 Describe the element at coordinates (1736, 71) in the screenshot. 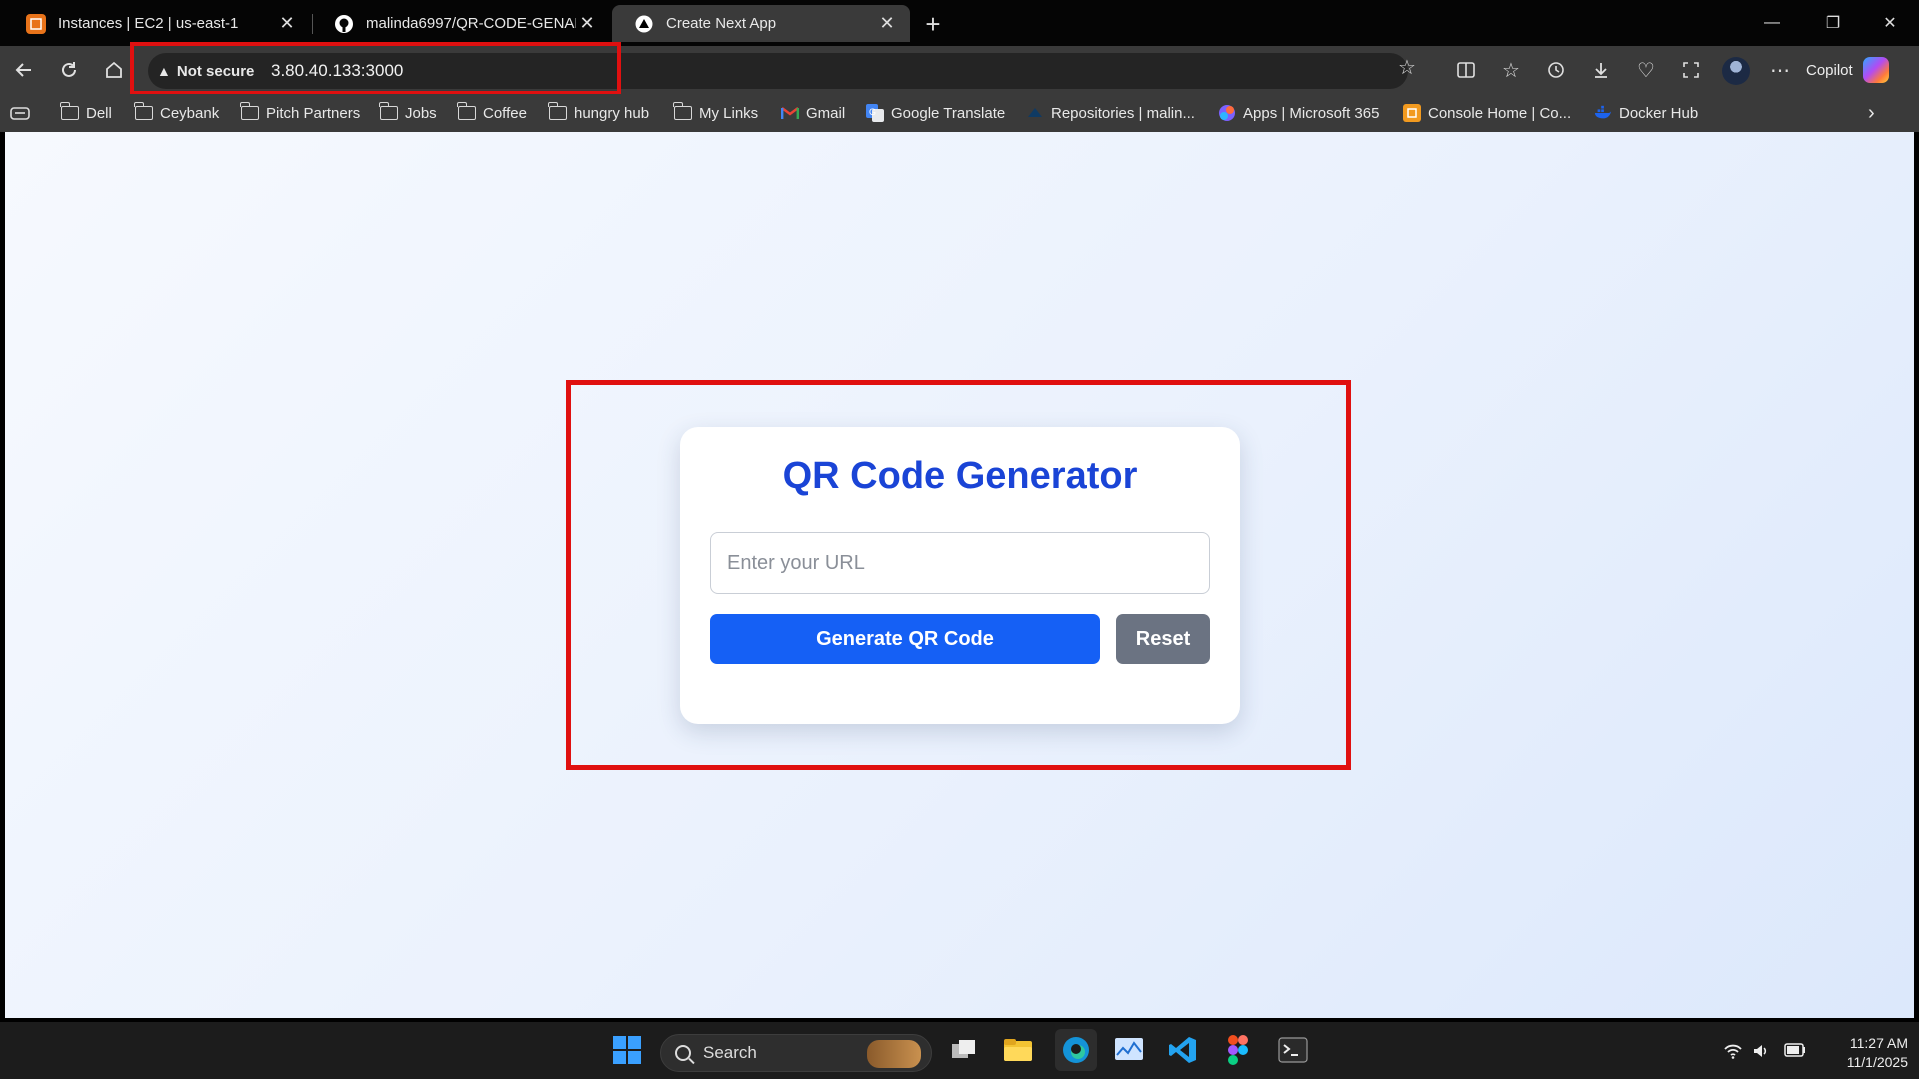

I see `profile-avatar` at that location.